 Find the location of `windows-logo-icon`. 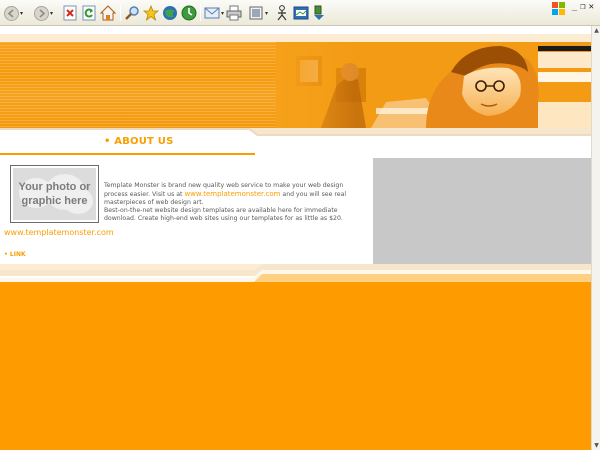

windows-logo-icon is located at coordinates (559, 9).